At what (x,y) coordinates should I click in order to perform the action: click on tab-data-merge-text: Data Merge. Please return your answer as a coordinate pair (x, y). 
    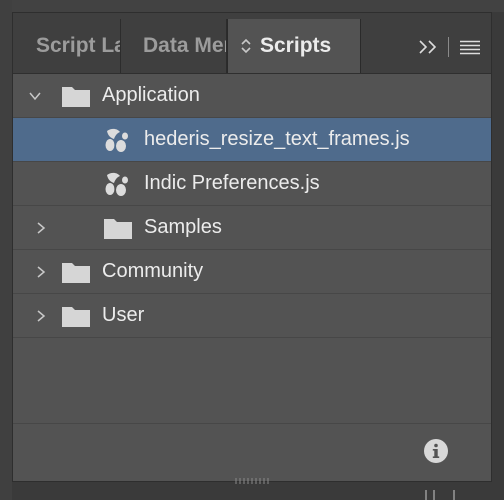
    Looking at the image, I should click on (184, 45).